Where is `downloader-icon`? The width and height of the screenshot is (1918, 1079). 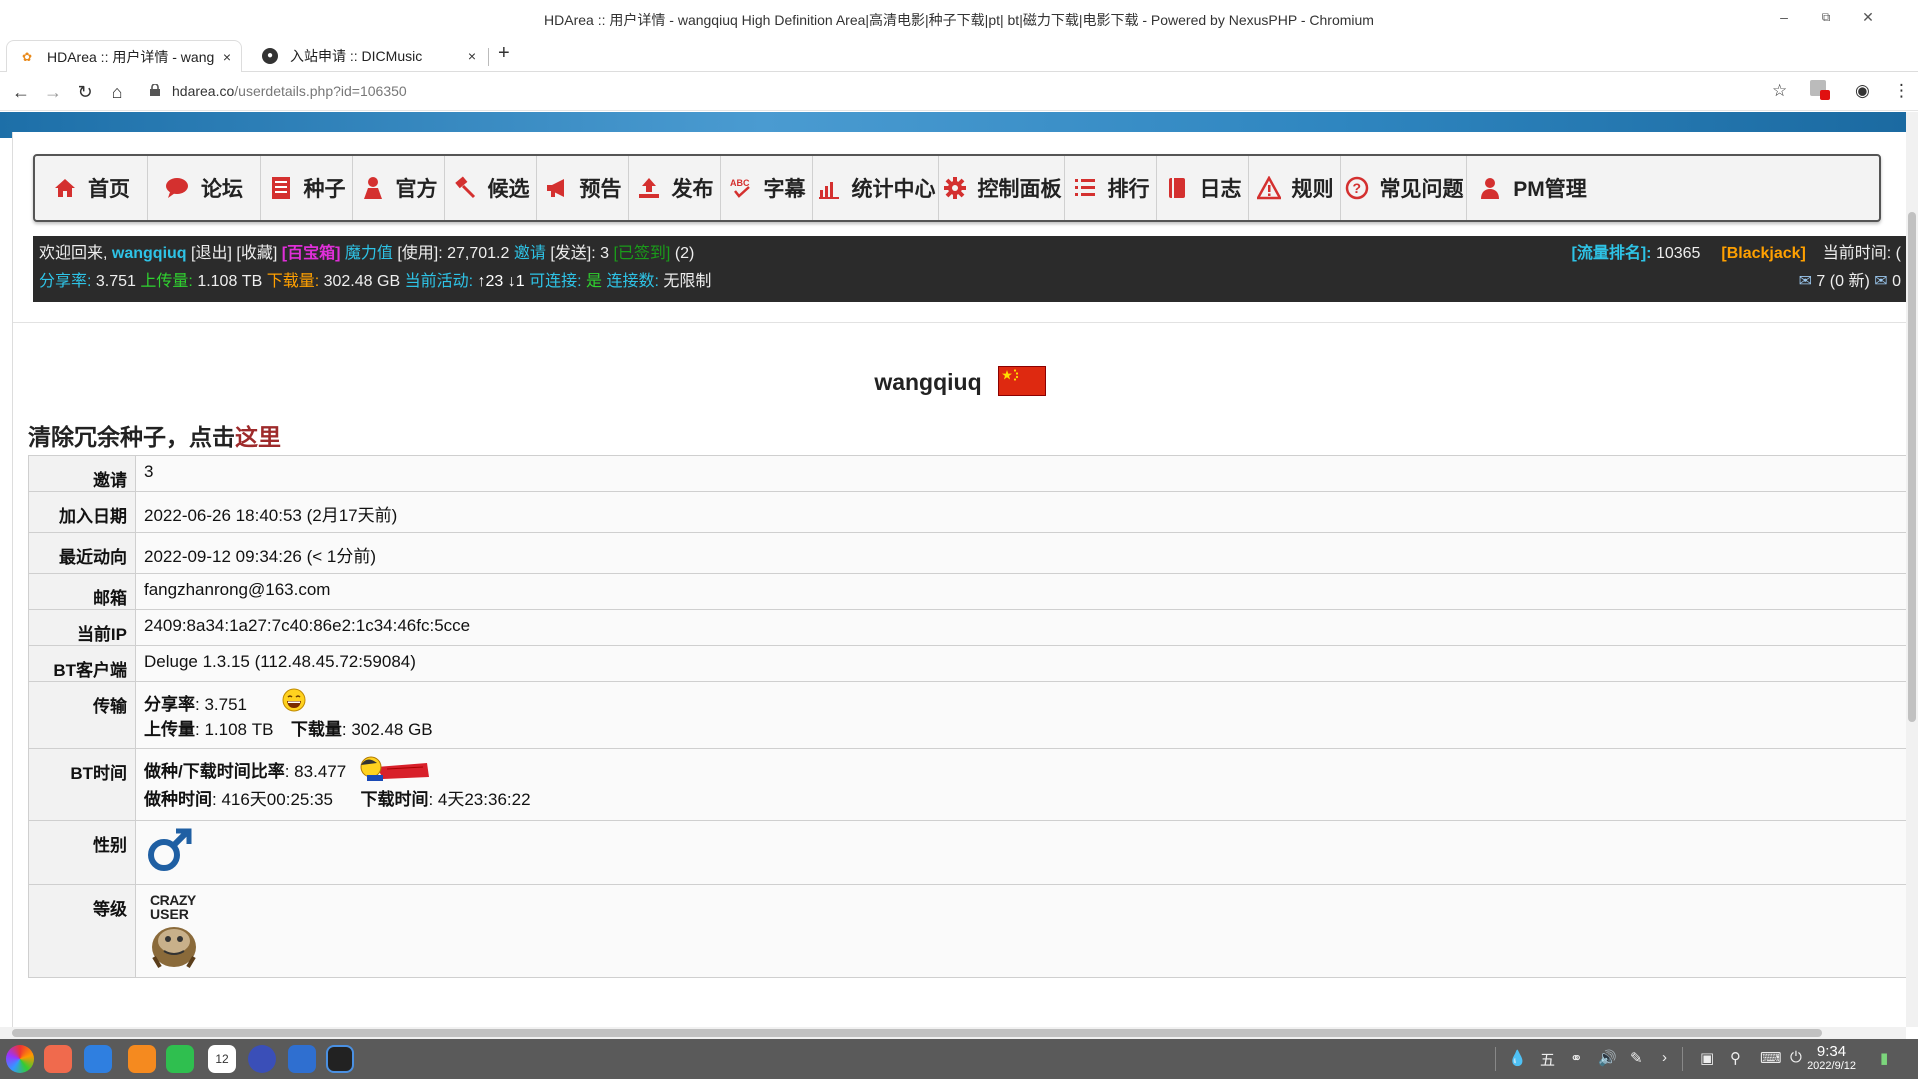 downloader-icon is located at coordinates (302, 1059).